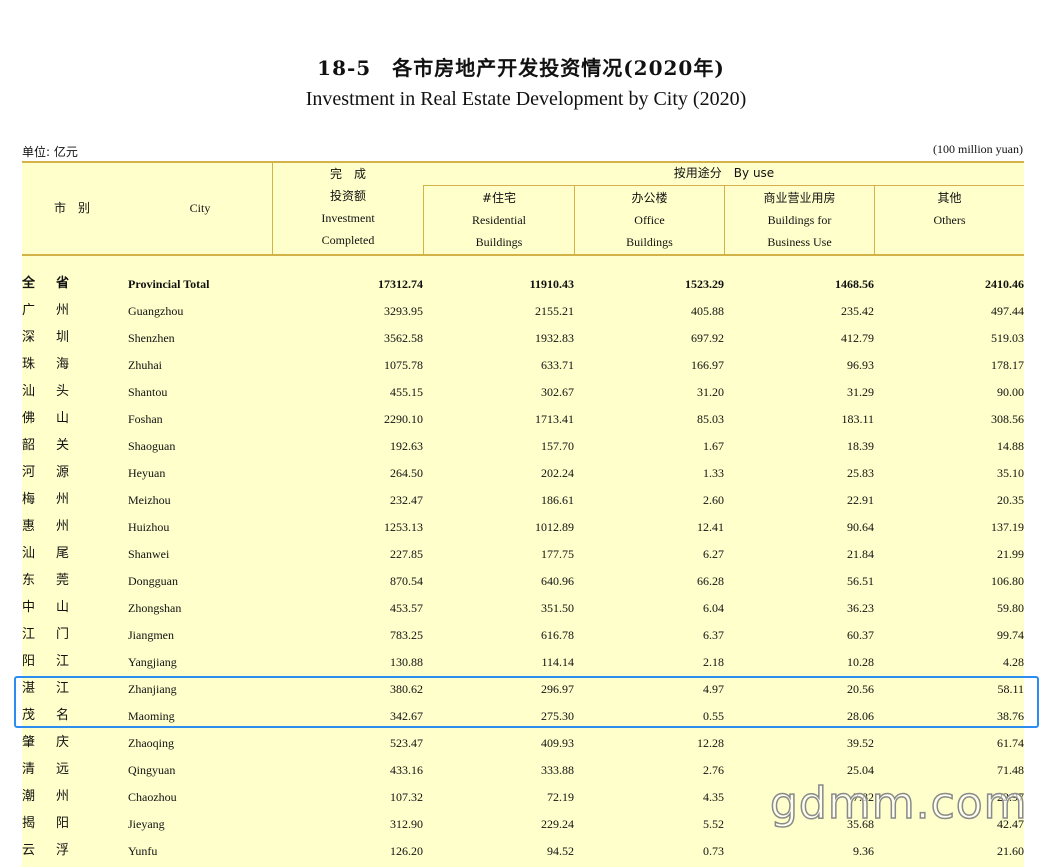 Image resolution: width=1042 pixels, height=867 pixels. Describe the element at coordinates (557, 500) in the screenshot. I see `residential-value: 186.61` at that location.